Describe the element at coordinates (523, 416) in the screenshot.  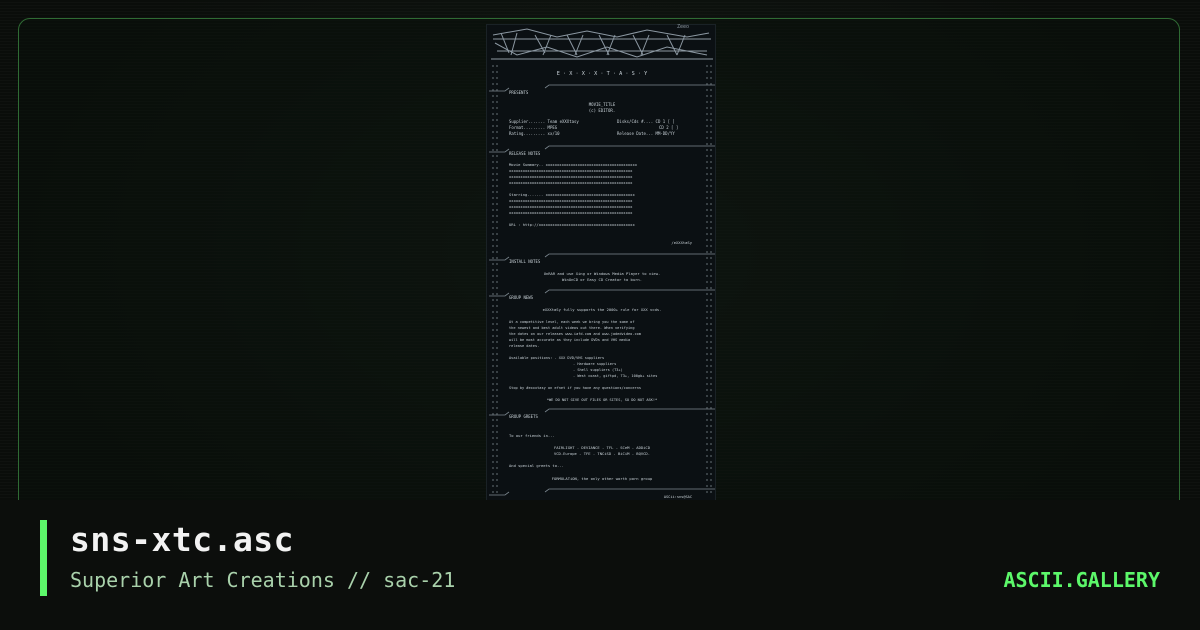
I see `ascii-line: GROUP GREETS` at that location.